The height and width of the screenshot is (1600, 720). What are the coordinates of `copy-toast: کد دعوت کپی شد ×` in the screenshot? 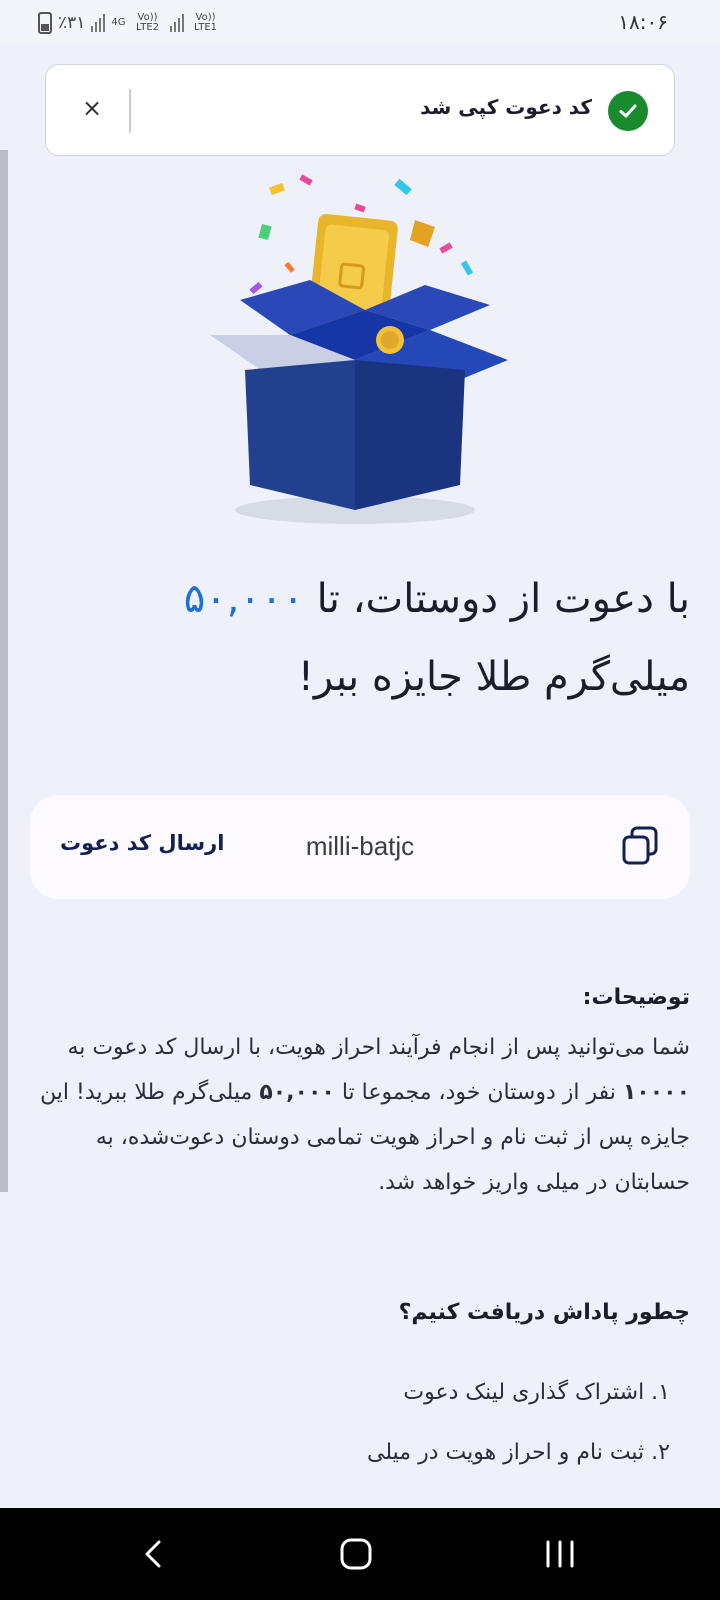 It's located at (360, 110).